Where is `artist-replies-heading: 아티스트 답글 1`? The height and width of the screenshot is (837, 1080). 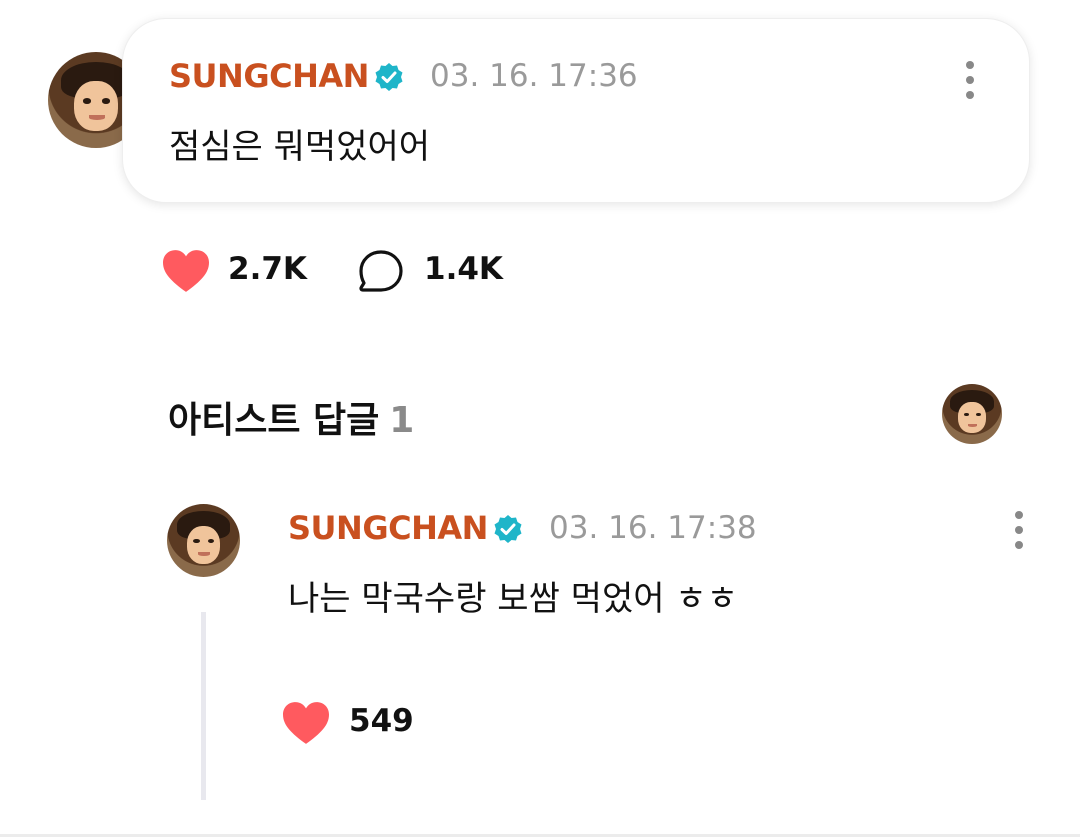
artist-replies-heading: 아티스트 답글 1 is located at coordinates (291, 417).